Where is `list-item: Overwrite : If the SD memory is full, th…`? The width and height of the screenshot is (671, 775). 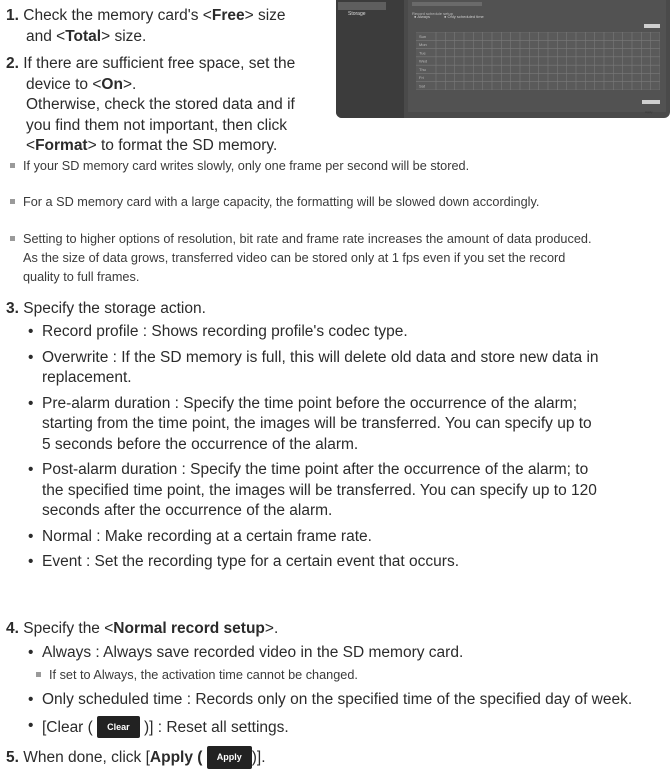
list-item: Overwrite : If the SD memory is full, th… is located at coordinates (348, 368).